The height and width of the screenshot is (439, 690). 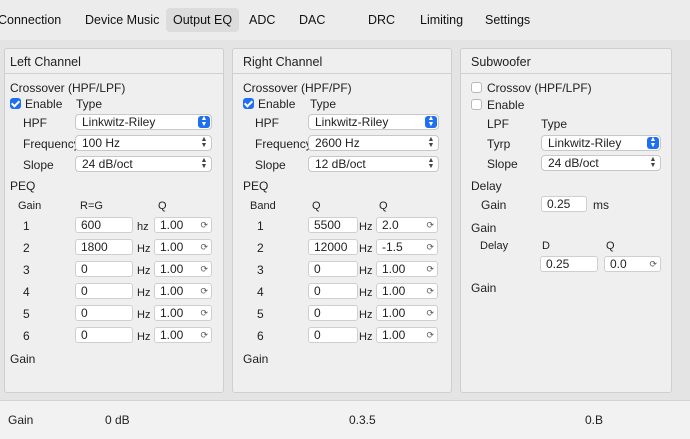 I want to click on tab-connection: Connection, so click(x=30, y=20).